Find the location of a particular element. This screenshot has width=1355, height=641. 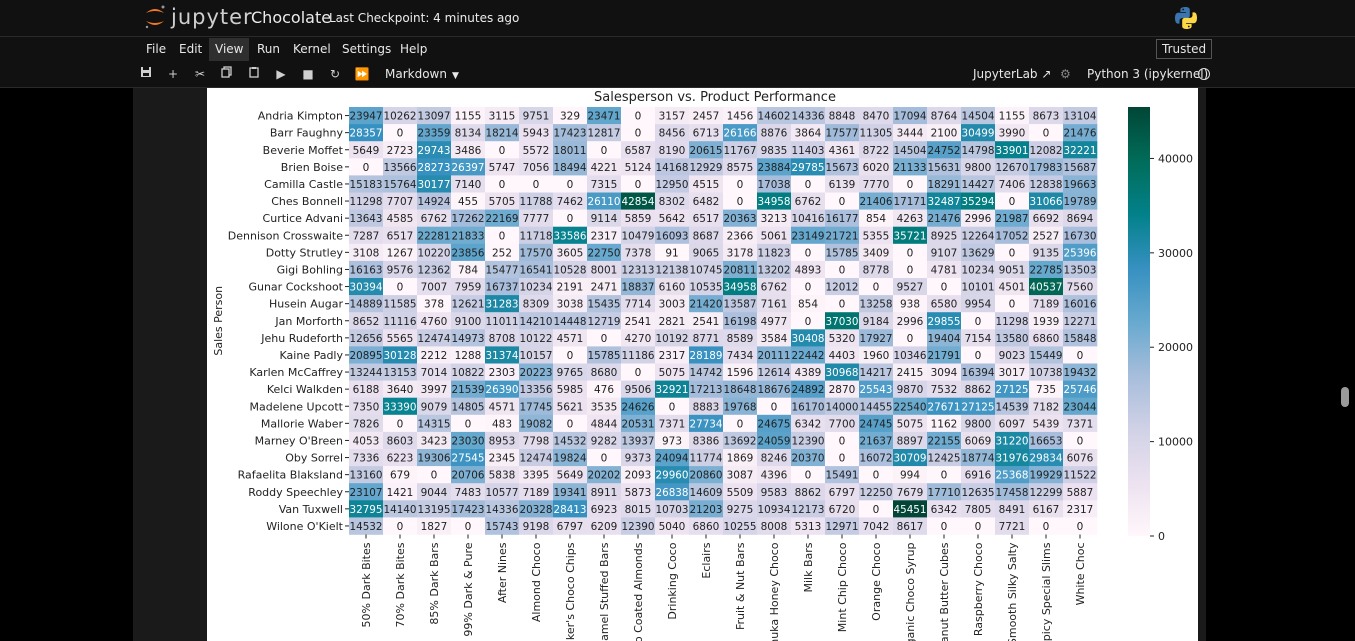

cell-value-label: 10703 is located at coordinates (672, 510).